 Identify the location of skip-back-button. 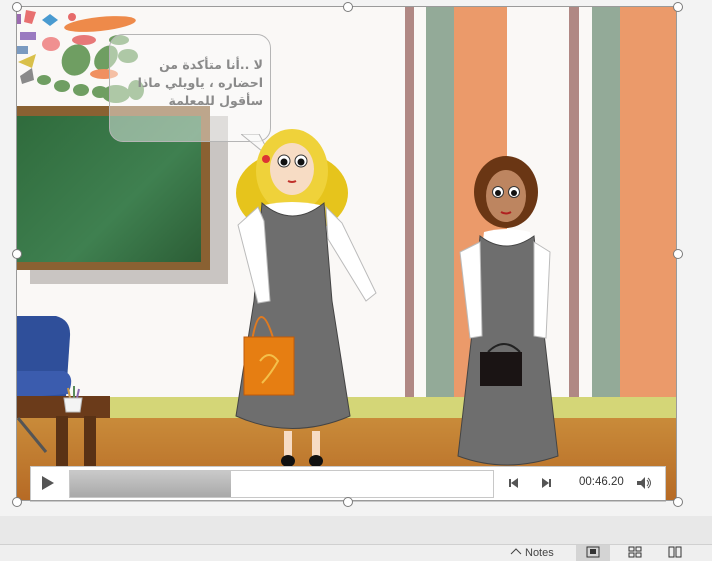
(514, 484).